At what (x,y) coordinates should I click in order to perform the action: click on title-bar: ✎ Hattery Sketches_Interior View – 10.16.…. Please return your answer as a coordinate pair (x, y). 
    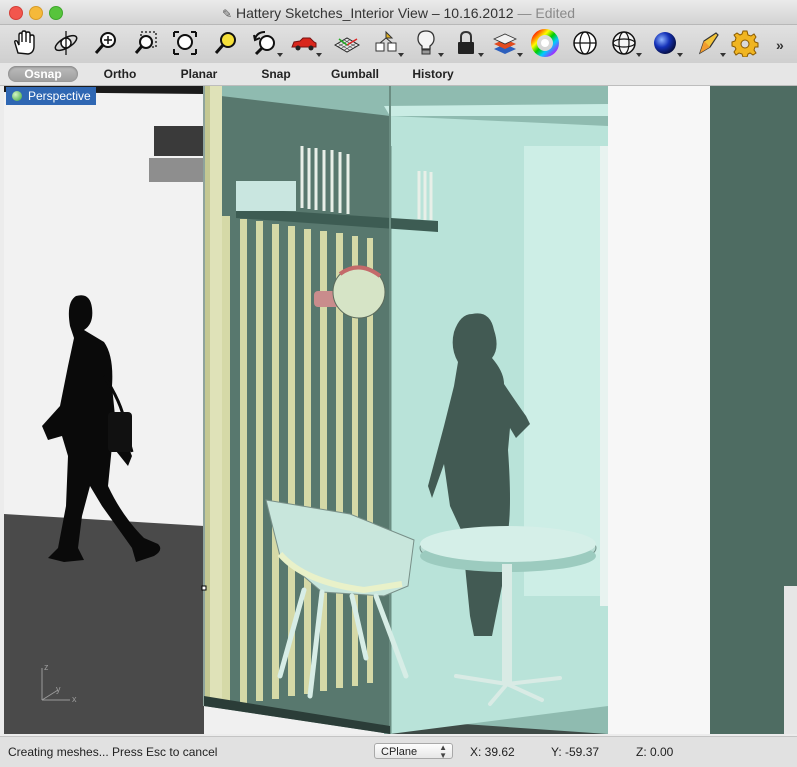
    Looking at the image, I should click on (398, 12).